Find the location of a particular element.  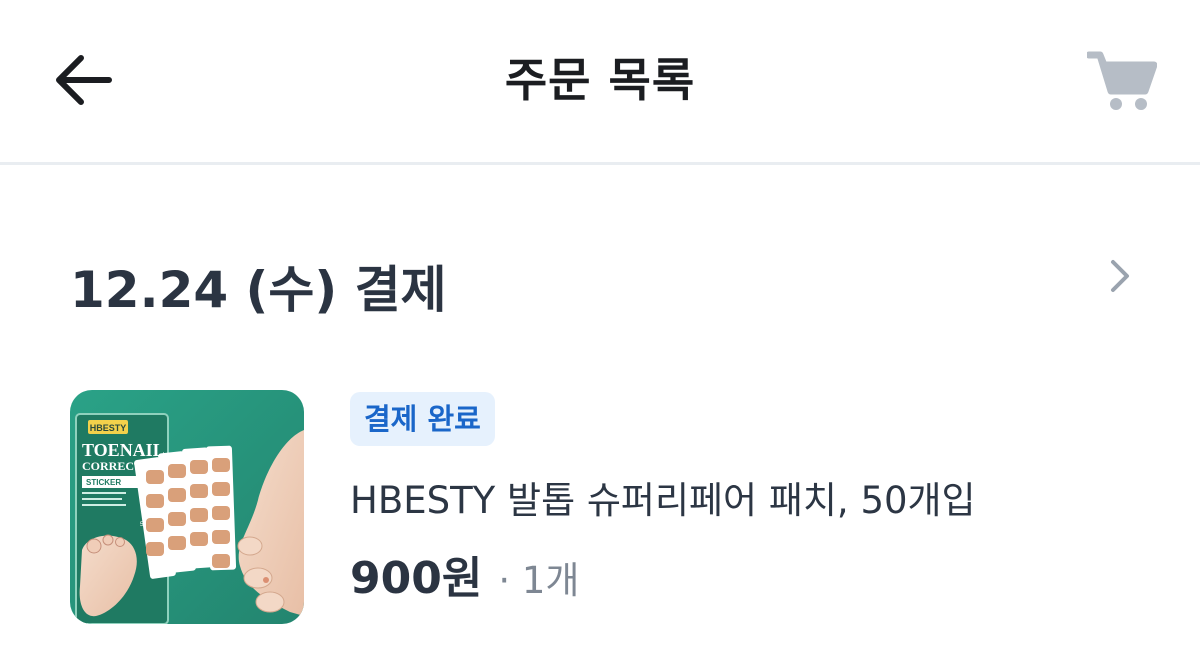

order-date-label: 12.24 (수) 결제 is located at coordinates (258, 290).